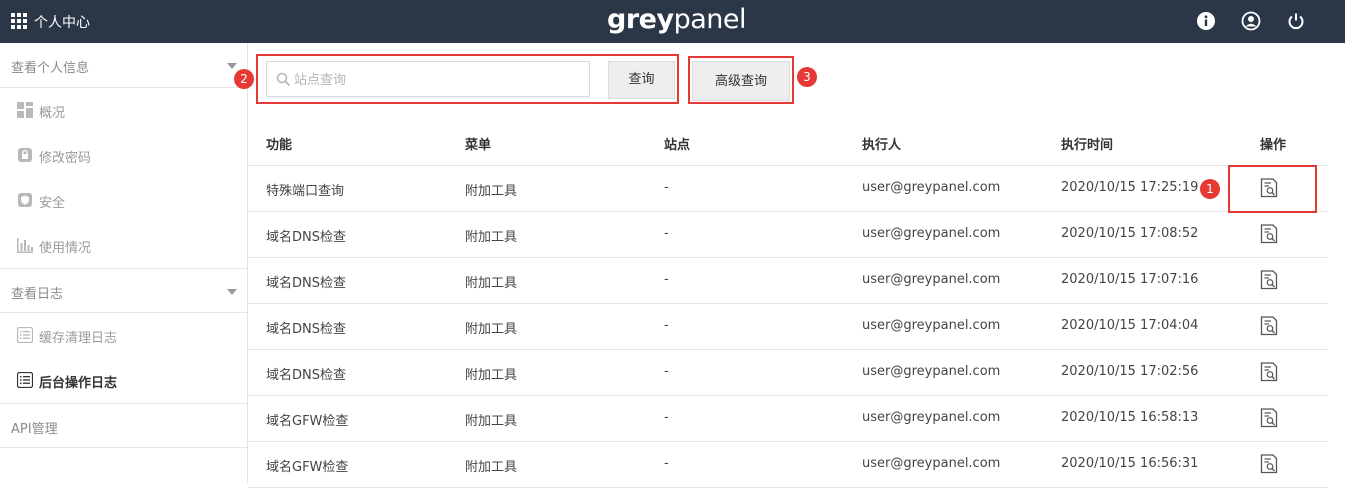 The width and height of the screenshot is (1345, 488). I want to click on top-bar: 个人中心 greypanel, so click(672, 21).